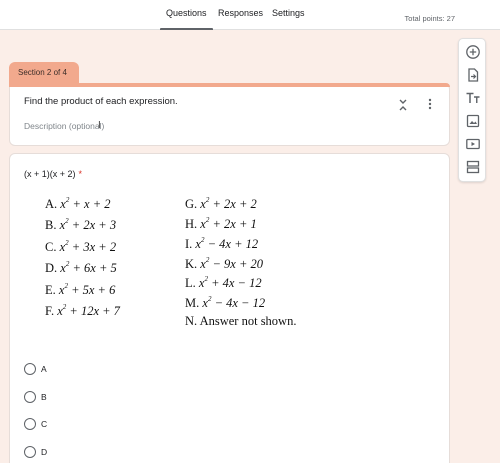  I want to click on add-section-icon, so click(473, 167).